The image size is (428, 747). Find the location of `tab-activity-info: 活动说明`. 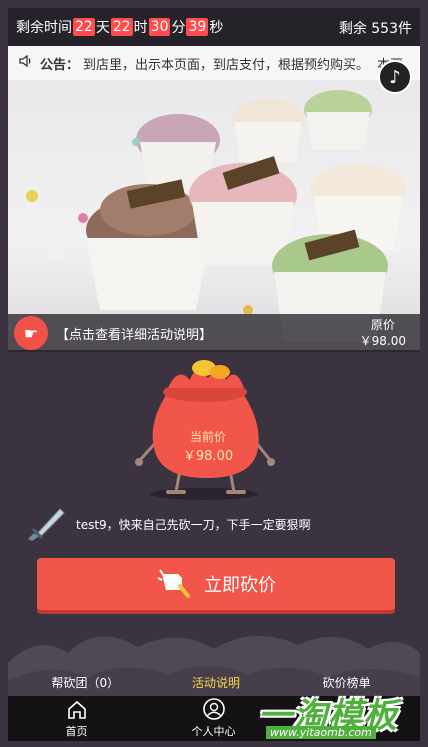

tab-activity-info: 活动说明 is located at coordinates (216, 683).